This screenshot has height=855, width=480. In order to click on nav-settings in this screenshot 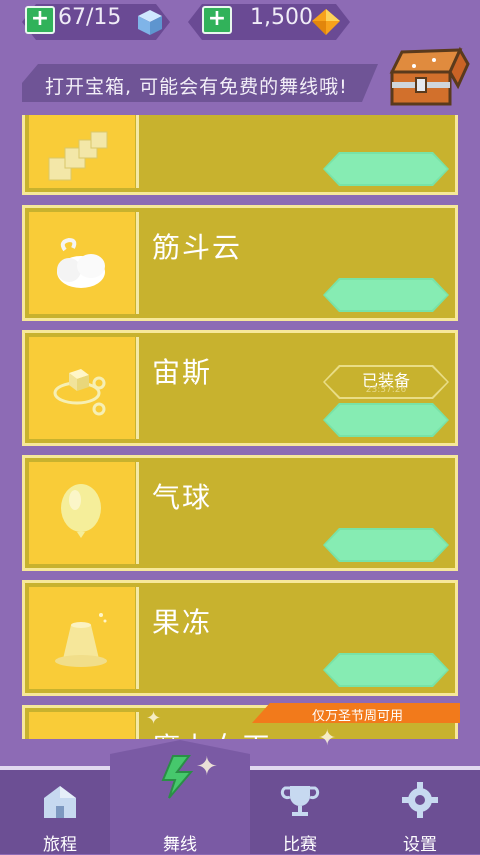, I will do `click(420, 802)`.